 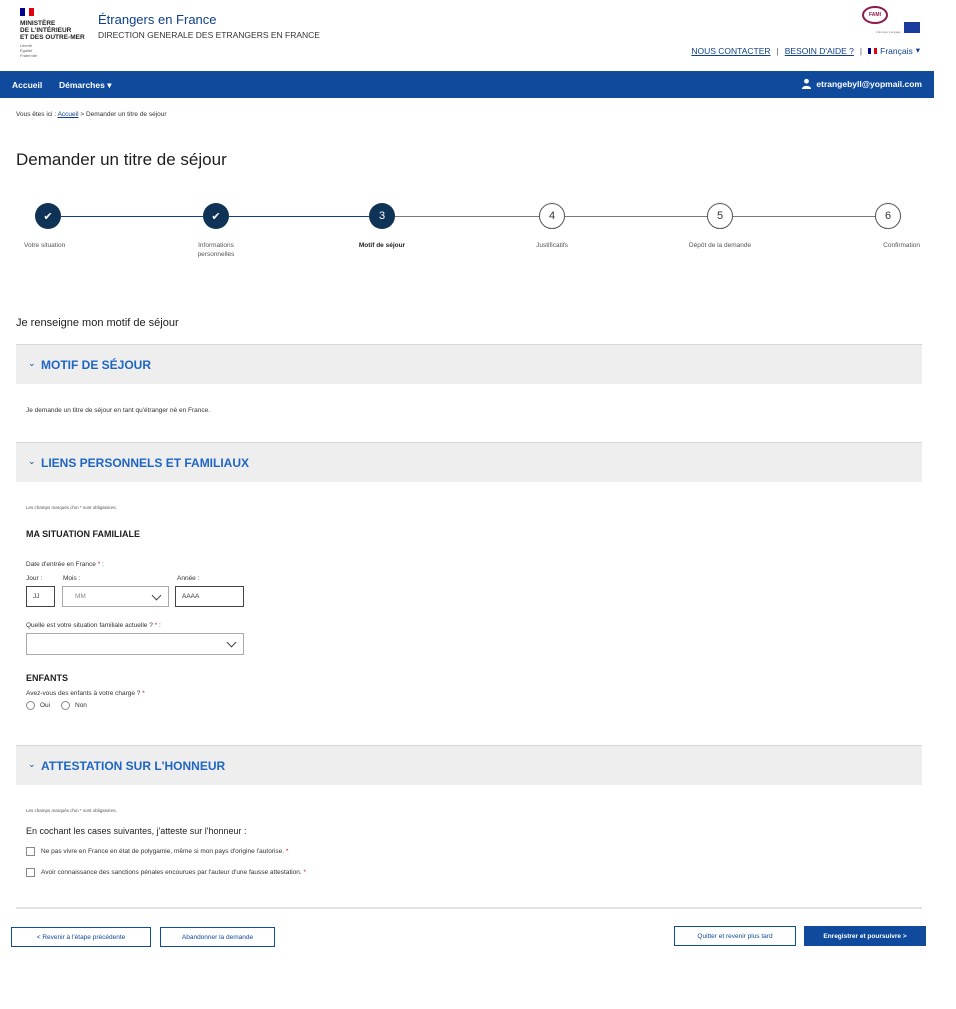 What do you see at coordinates (469, 462) in the screenshot?
I see `accordion-liens: ⌄ LIENS PERSONNELS ET FAMILIAUX` at bounding box center [469, 462].